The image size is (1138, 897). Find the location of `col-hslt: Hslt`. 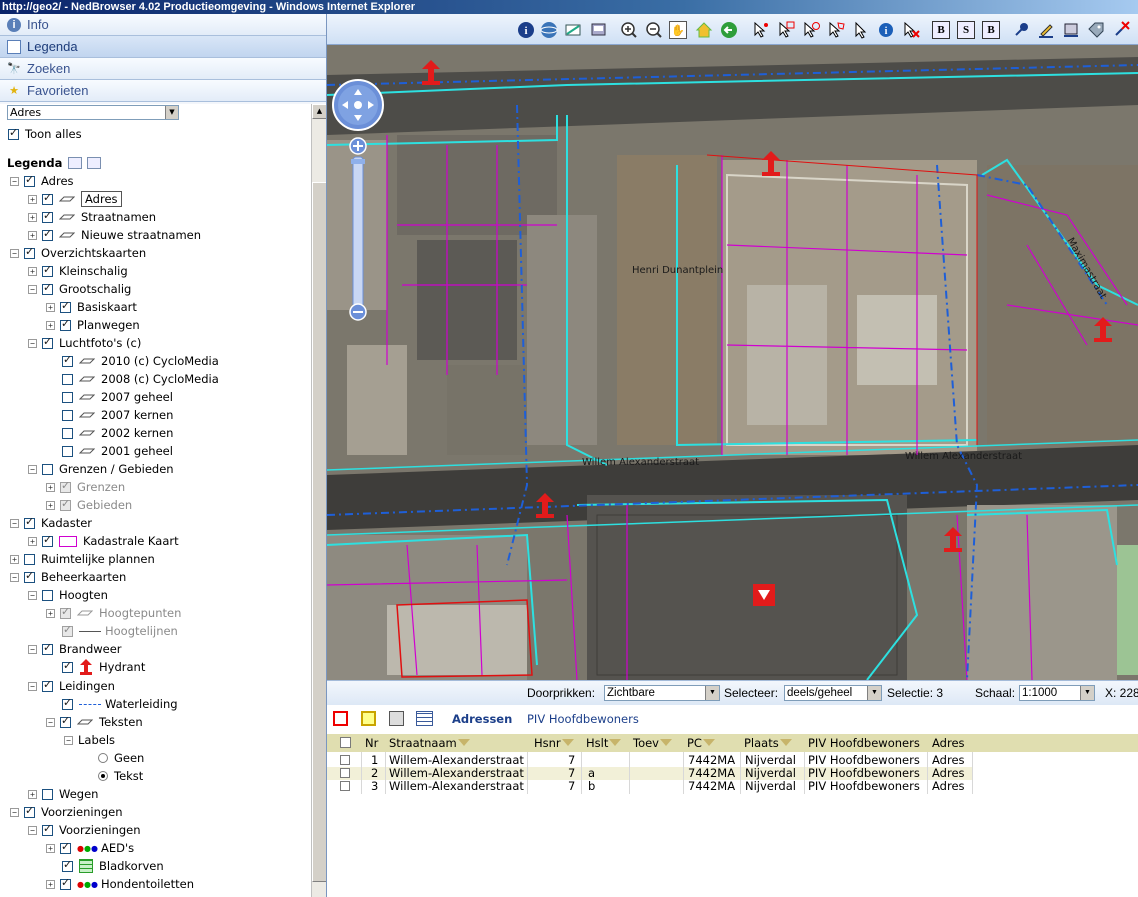

col-hslt: Hslt is located at coordinates (604, 743).